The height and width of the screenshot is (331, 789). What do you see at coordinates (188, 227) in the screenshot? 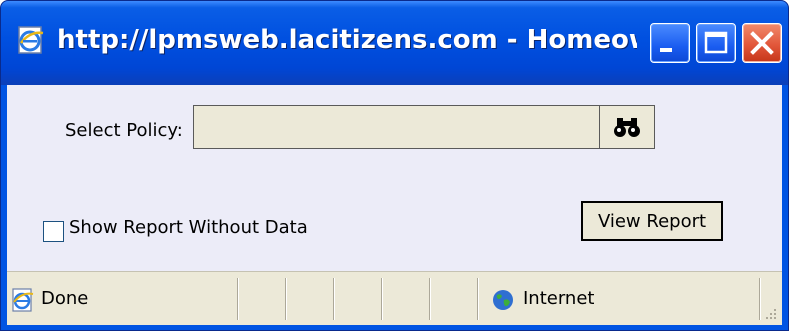
I see `show-report-without-data-label: Show Report Without Data` at bounding box center [188, 227].